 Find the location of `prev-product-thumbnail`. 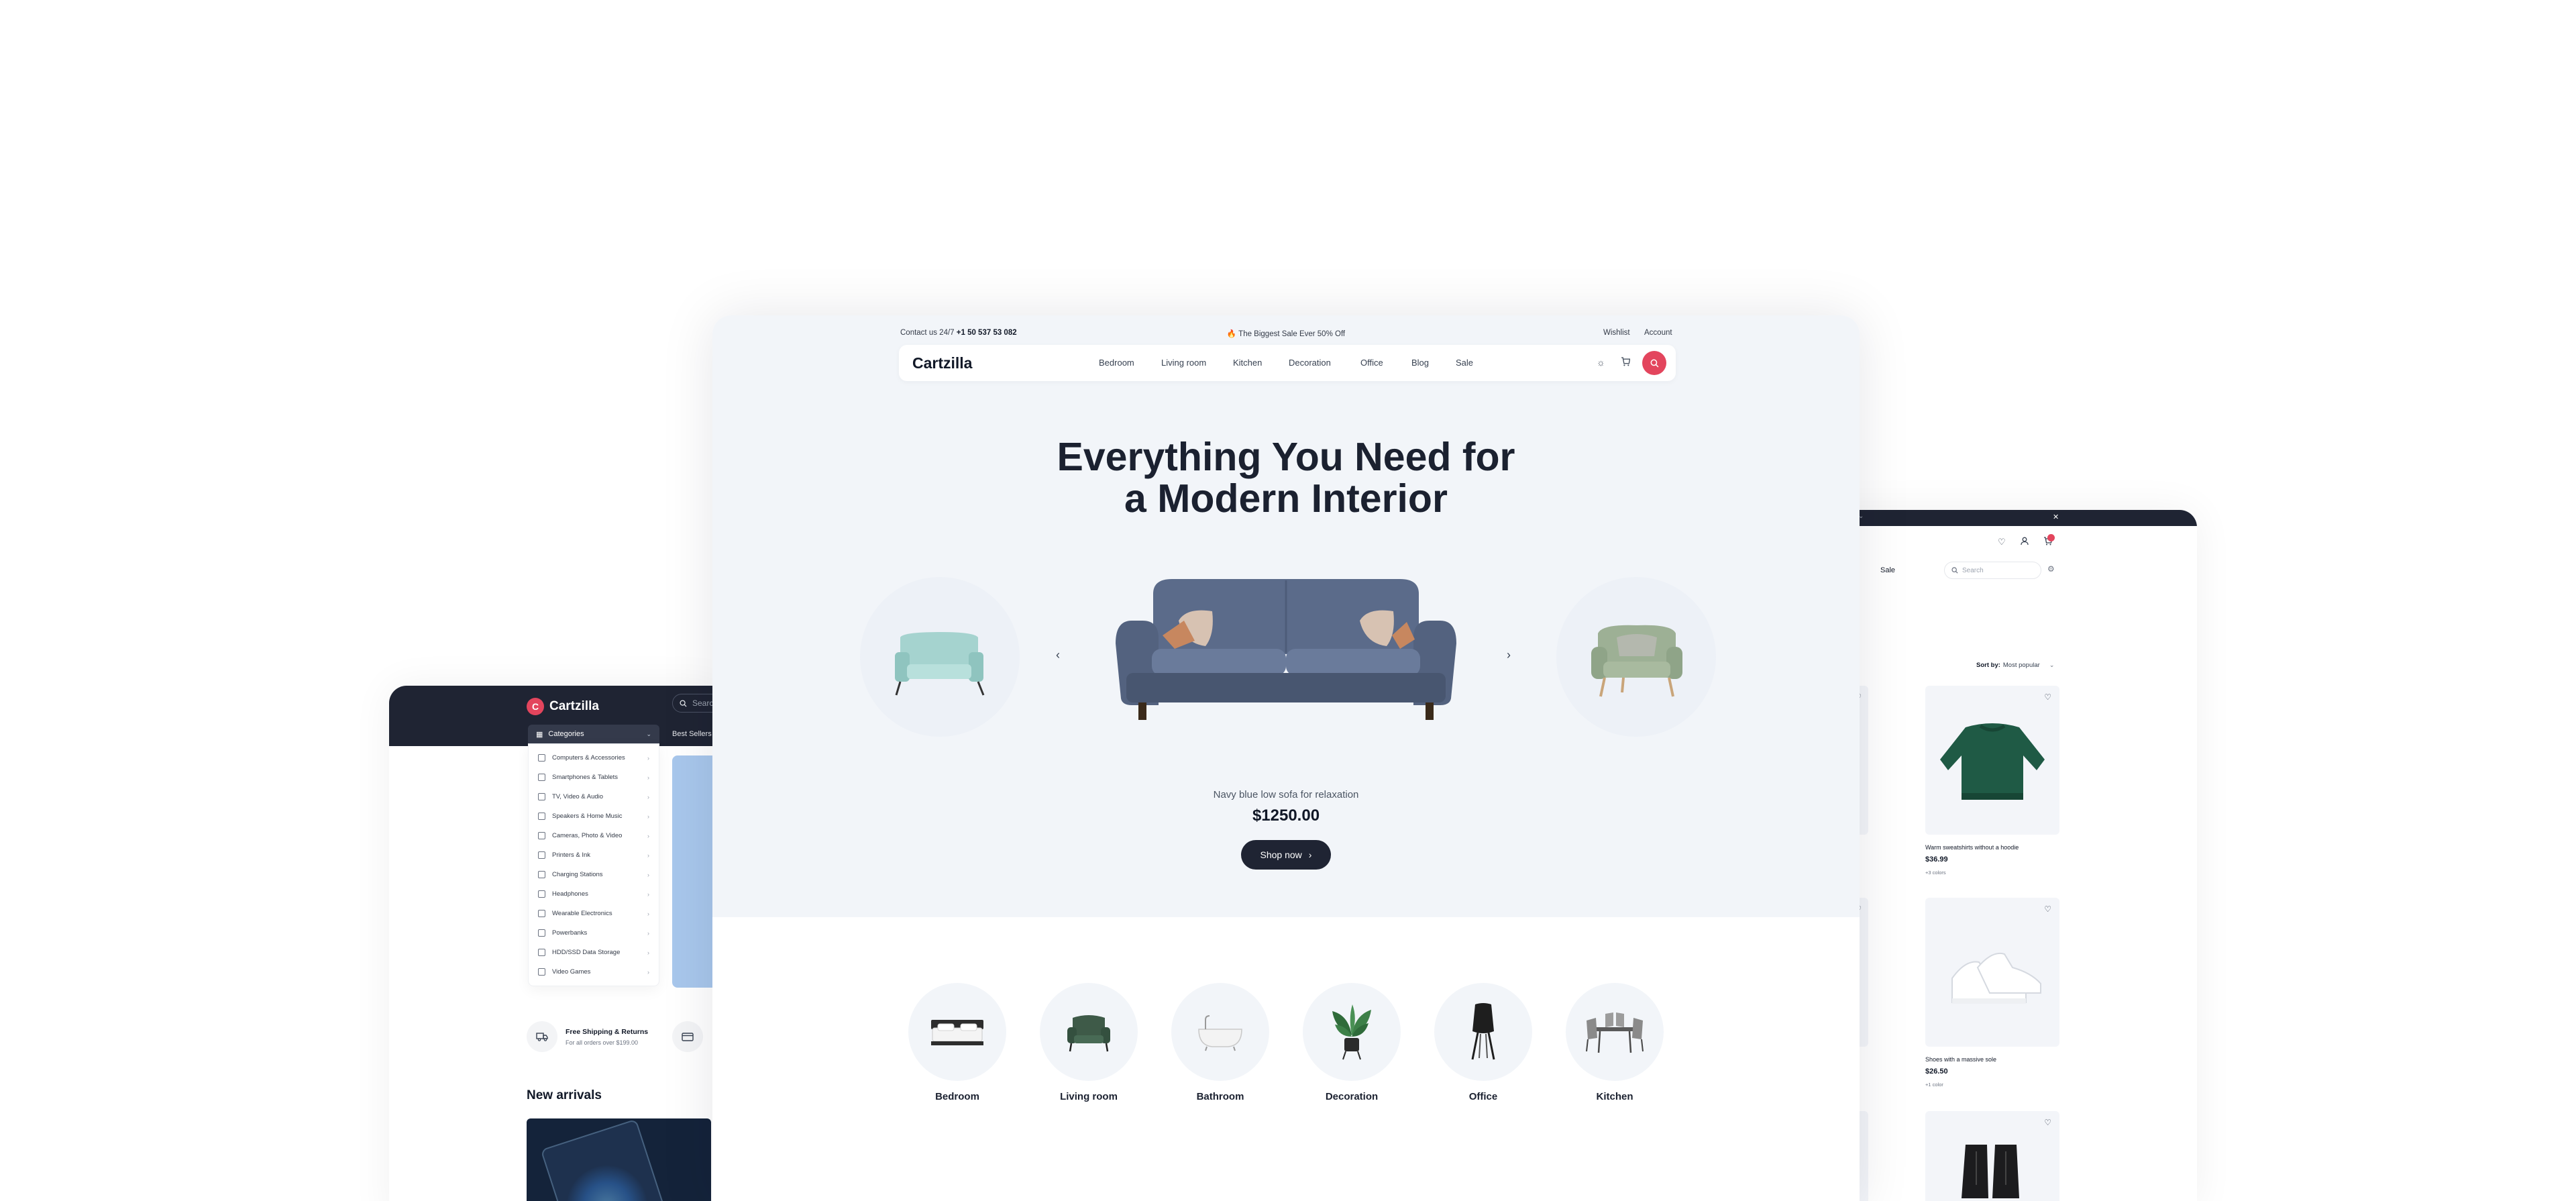

prev-product-thumbnail is located at coordinates (940, 657).